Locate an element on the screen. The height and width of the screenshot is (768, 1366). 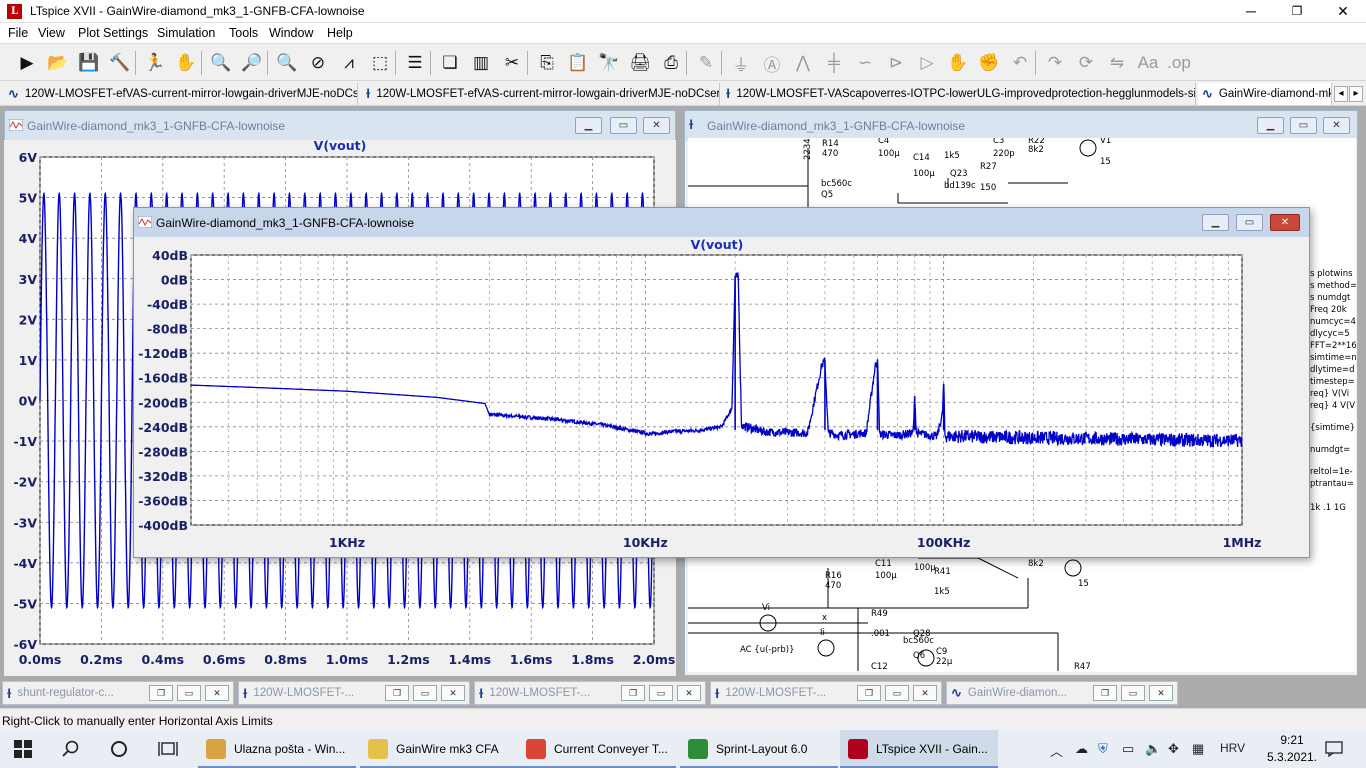
redo-icon: ↷ is located at coordinates (1055, 63).